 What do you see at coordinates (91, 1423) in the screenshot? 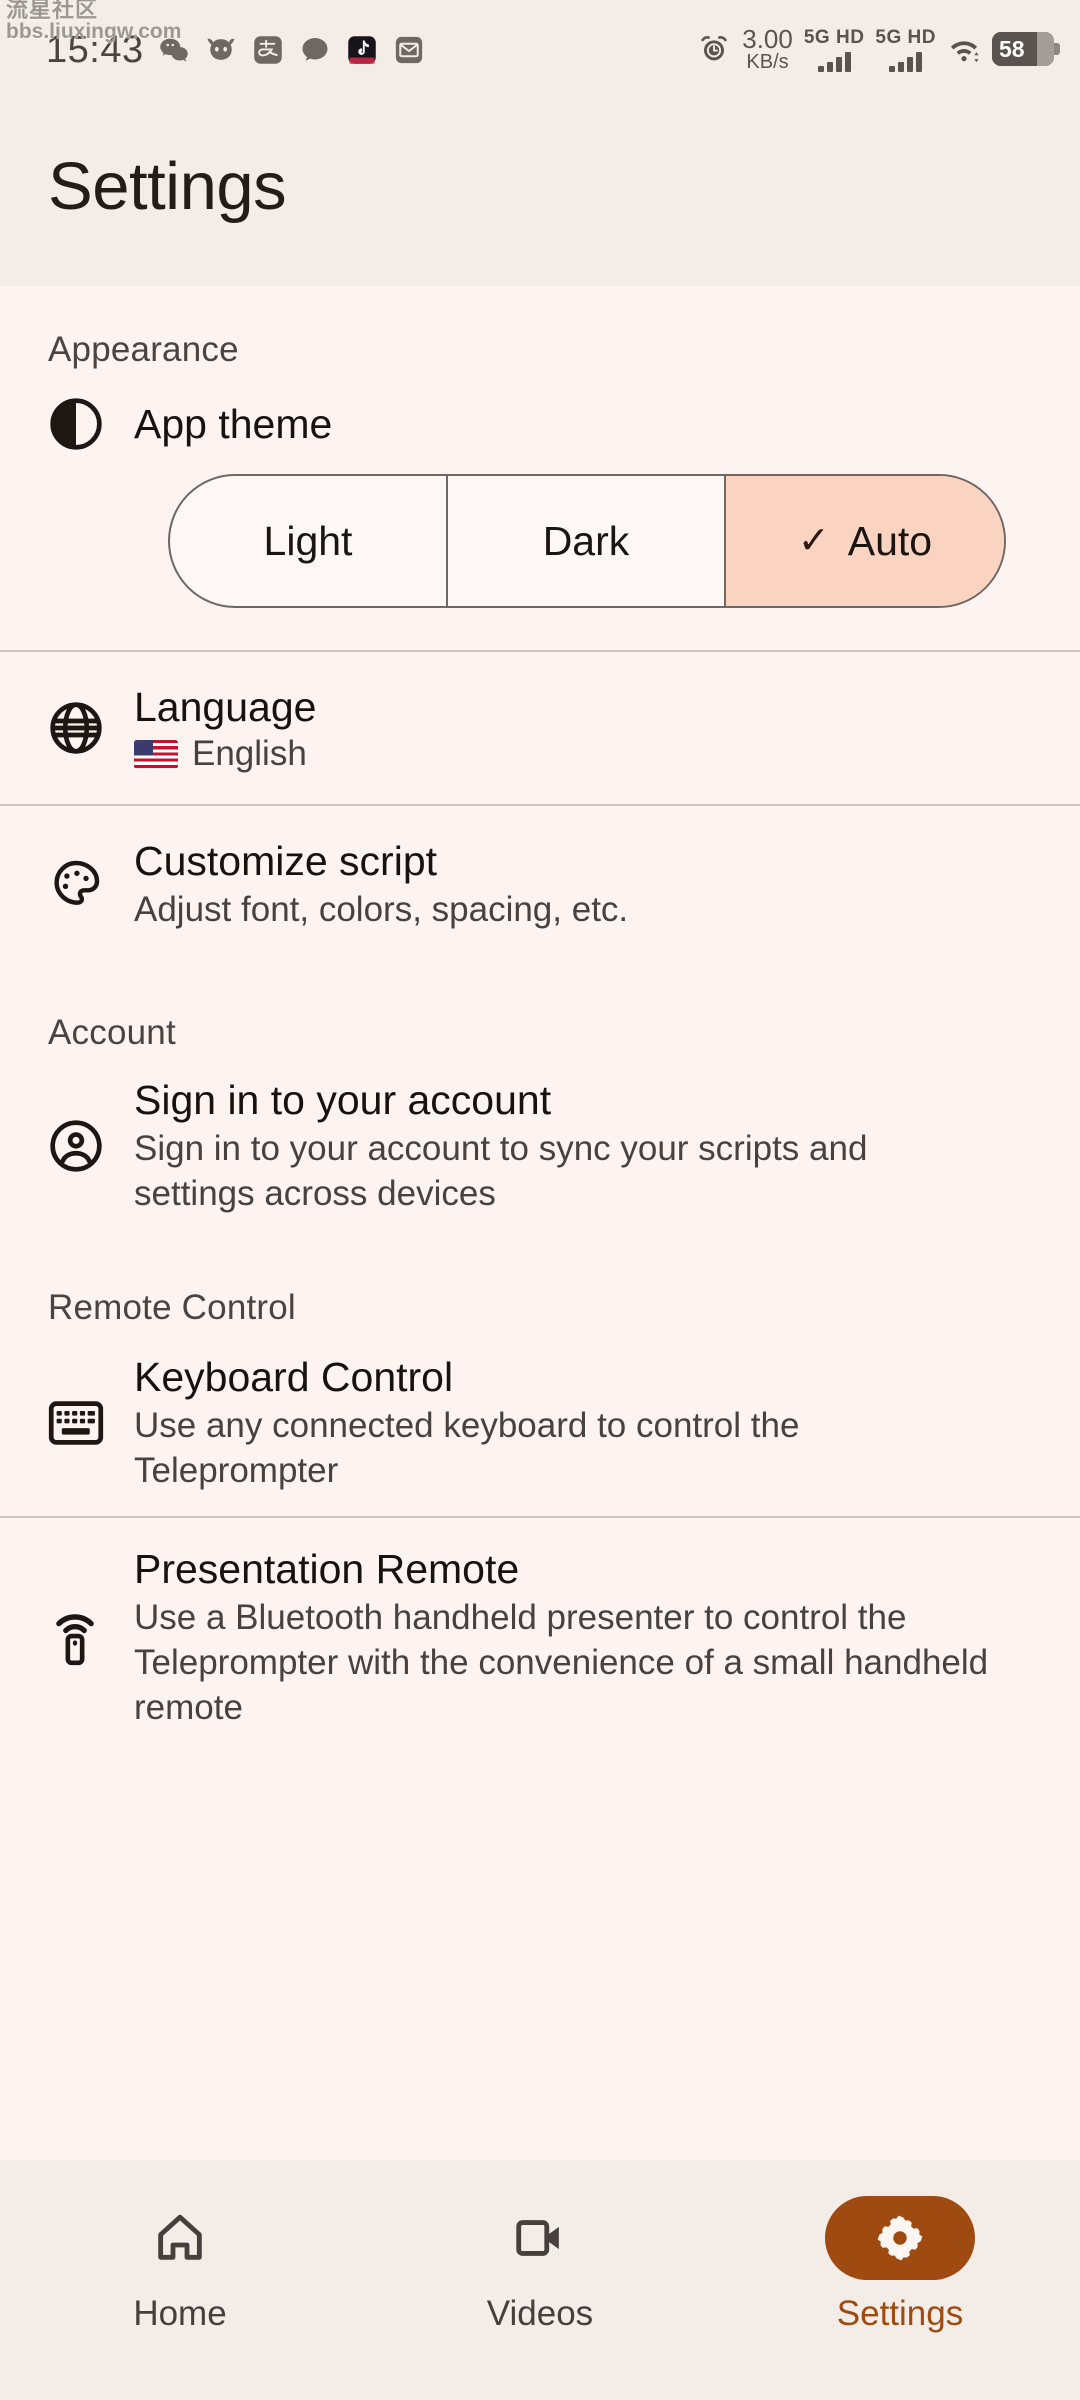
I see `keyboard-icon` at bounding box center [91, 1423].